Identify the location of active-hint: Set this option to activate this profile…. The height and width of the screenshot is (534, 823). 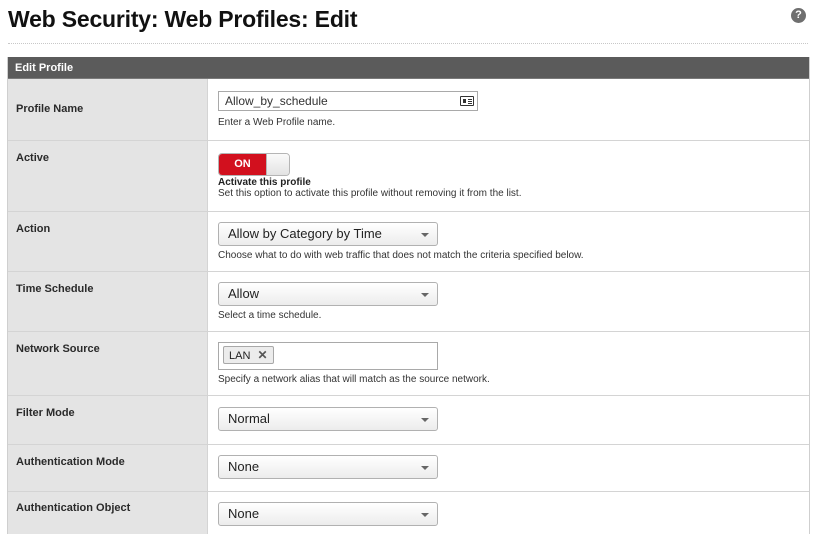
(370, 193).